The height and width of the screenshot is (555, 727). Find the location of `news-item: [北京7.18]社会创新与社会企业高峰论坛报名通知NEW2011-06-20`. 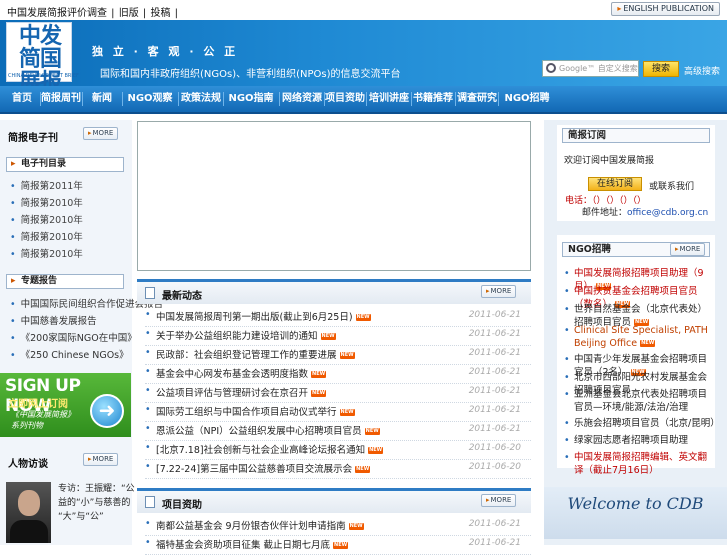

news-item: [北京7.18]社会创新与社会企业高峰论坛报名通知NEW2011-06-20 is located at coordinates (338, 450).